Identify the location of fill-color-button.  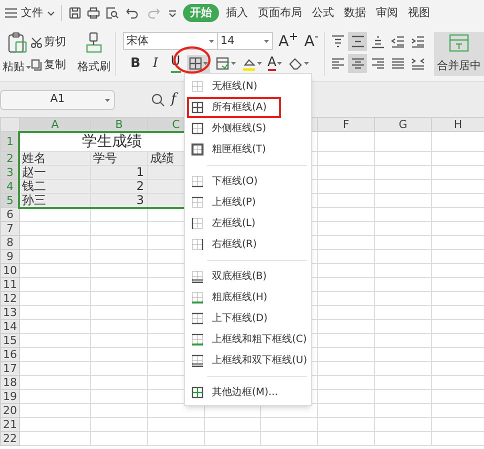
(252, 63).